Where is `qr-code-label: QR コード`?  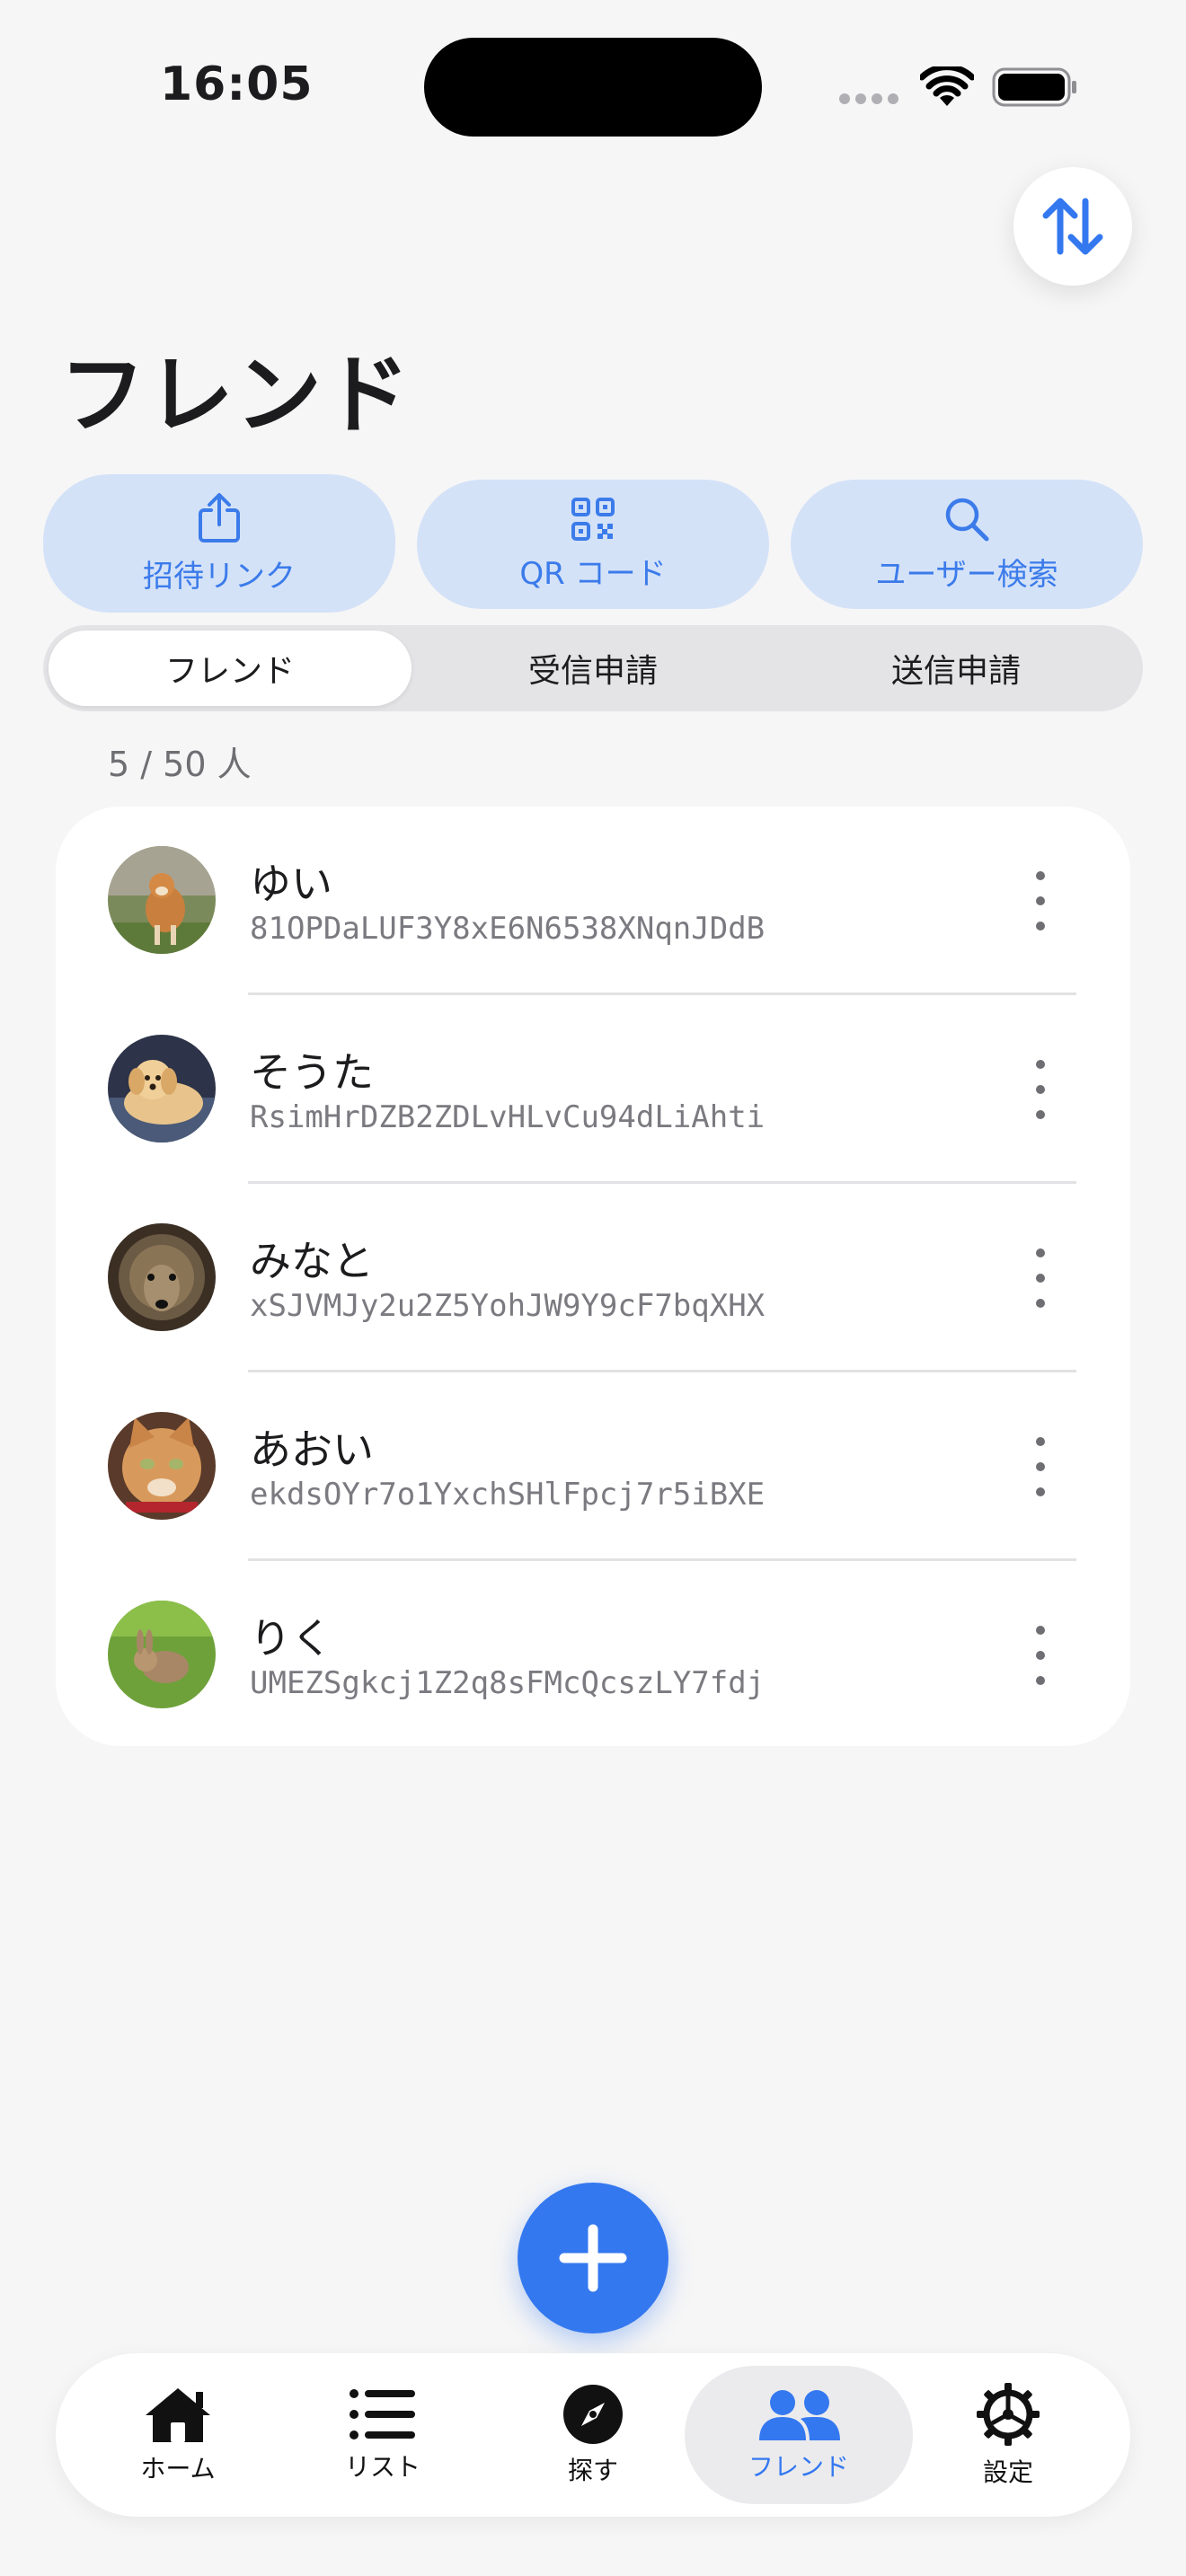 qr-code-label: QR コード is located at coordinates (593, 573).